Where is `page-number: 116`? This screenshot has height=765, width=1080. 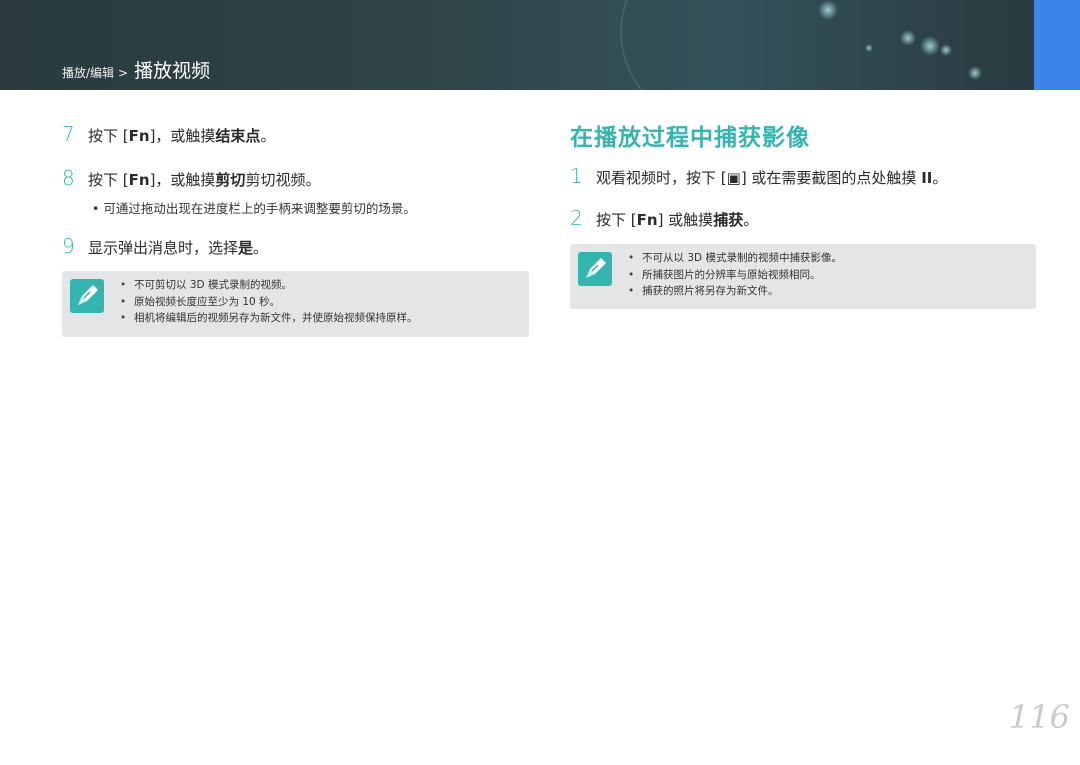 page-number: 116 is located at coordinates (1039, 717).